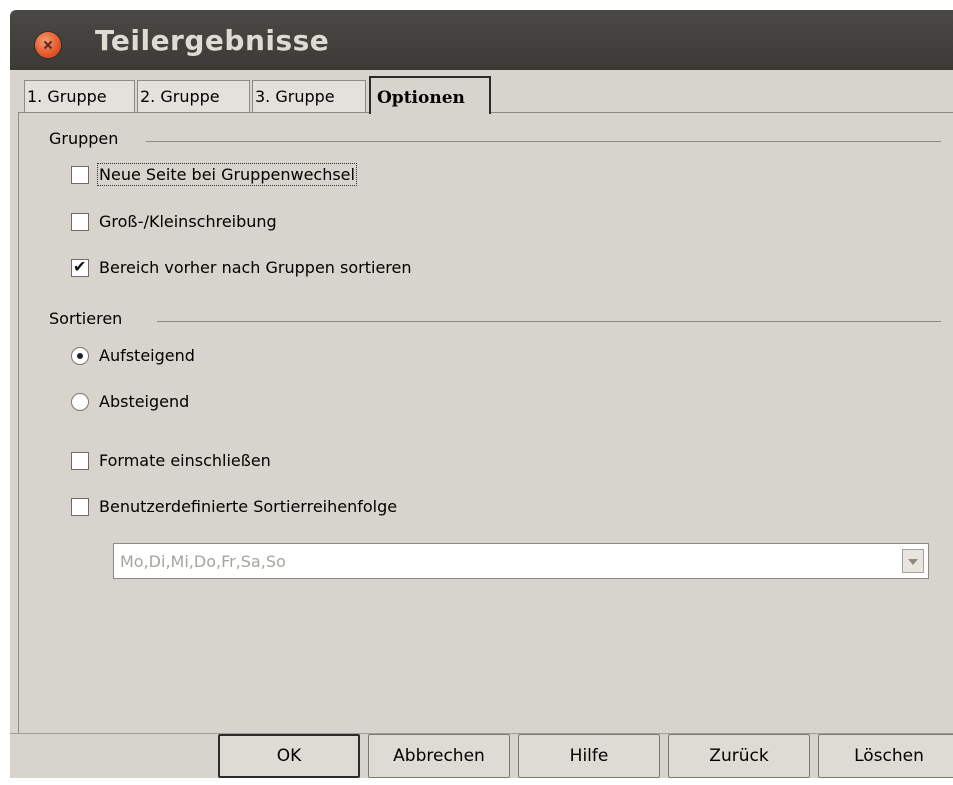 The width and height of the screenshot is (953, 785). I want to click on page-break-checkbox, so click(80, 174).